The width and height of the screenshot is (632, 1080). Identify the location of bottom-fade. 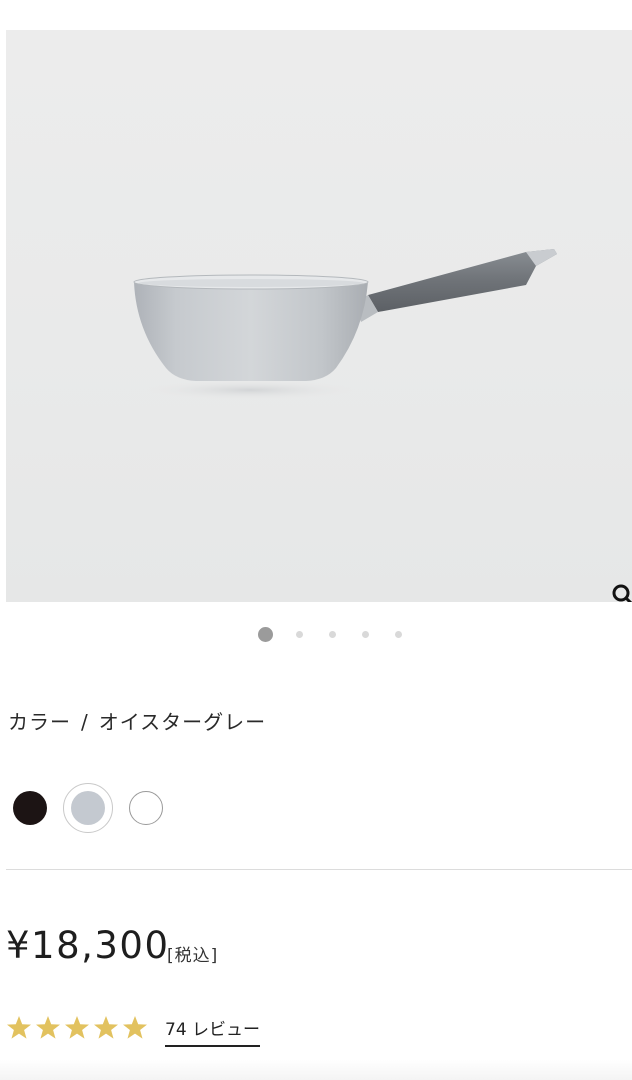
(316, 1070).